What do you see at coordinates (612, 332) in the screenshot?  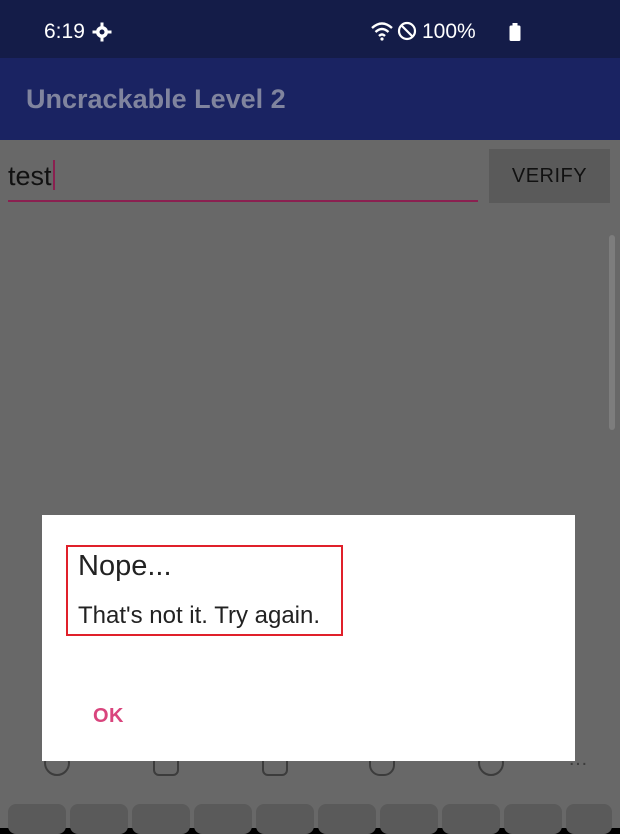 I see `scrollbar-thumb` at bounding box center [612, 332].